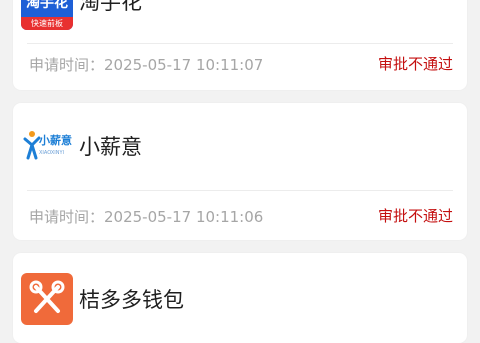 Image resolution: width=480 pixels, height=343 pixels. I want to click on card-footer: 申请时间：2025-05-17 10:11:06 审批不通过, so click(240, 217).